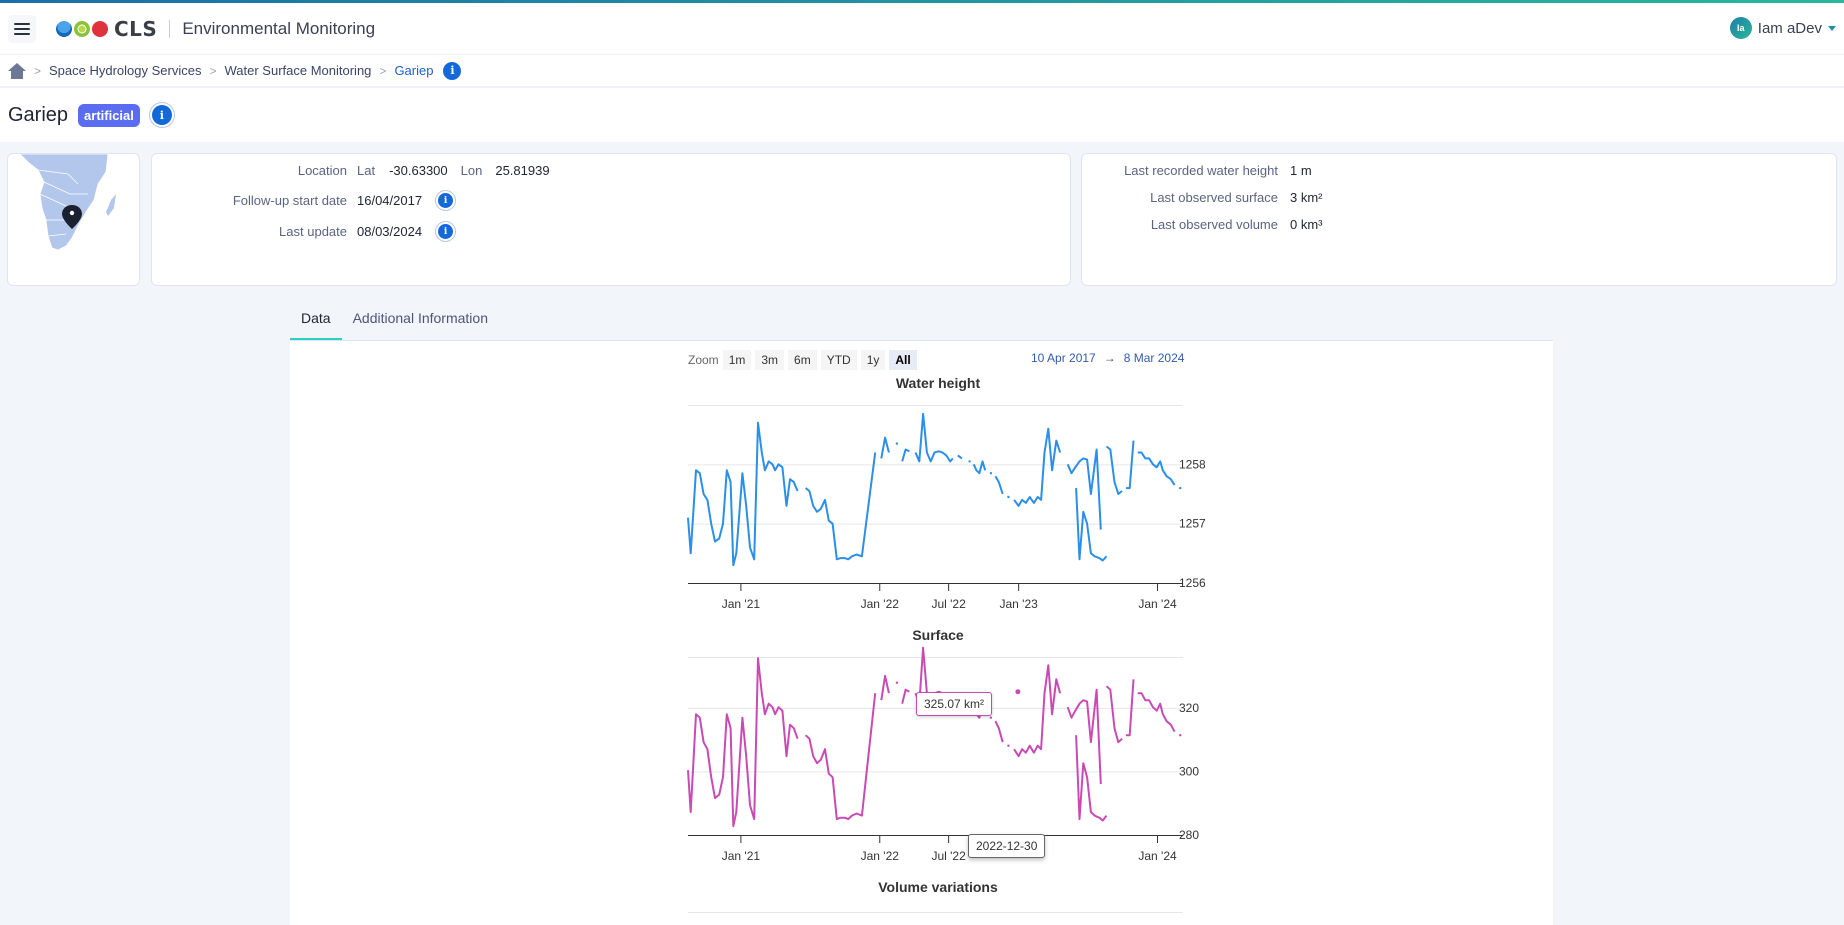  Describe the element at coordinates (1189, 708) in the screenshot. I see `y-tick-label: 320` at that location.